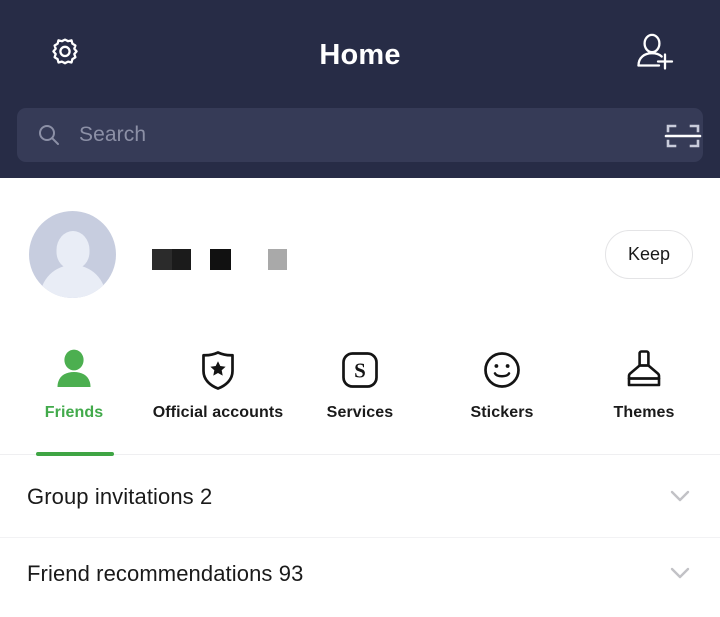 The height and width of the screenshot is (617, 720). I want to click on tab-label: Services, so click(360, 412).